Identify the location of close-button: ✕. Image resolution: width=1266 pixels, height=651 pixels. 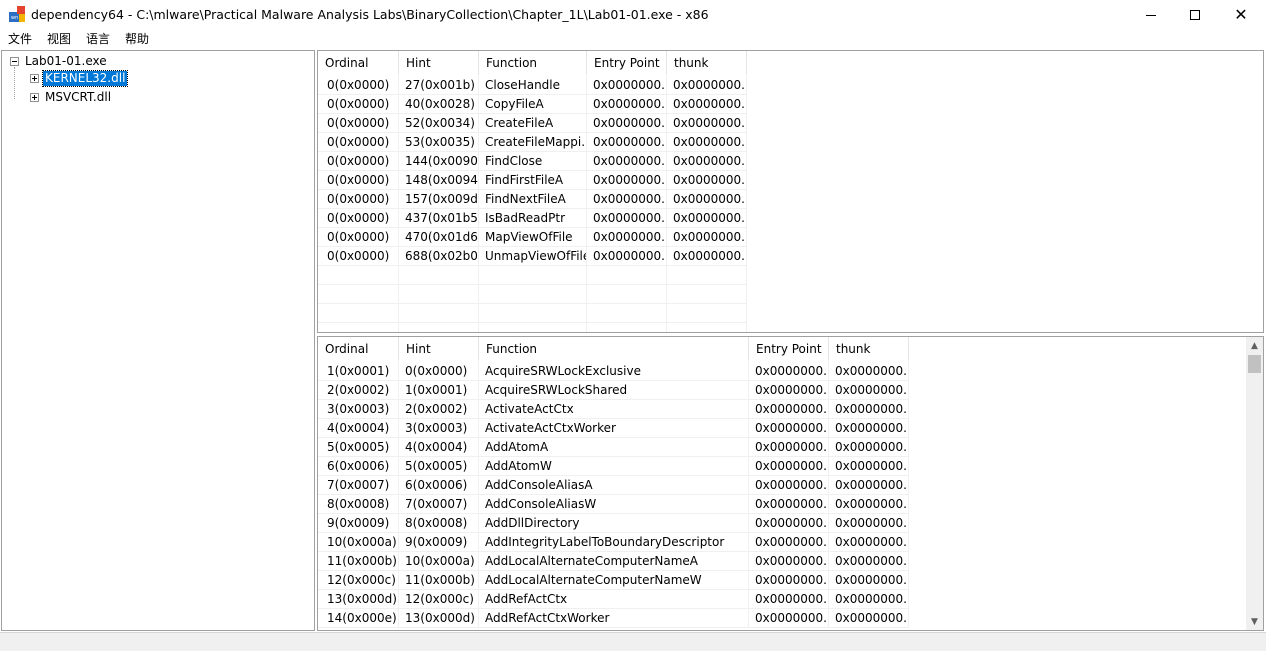
(1241, 15).